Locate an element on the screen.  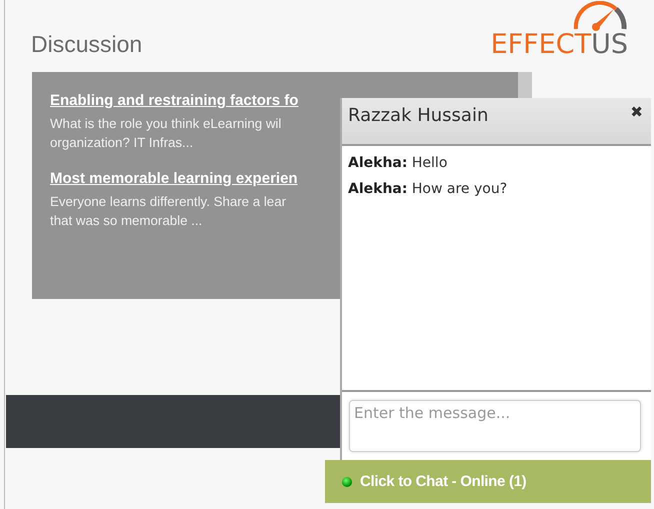
chat-message: Alekha: Hello is located at coordinates (398, 163).